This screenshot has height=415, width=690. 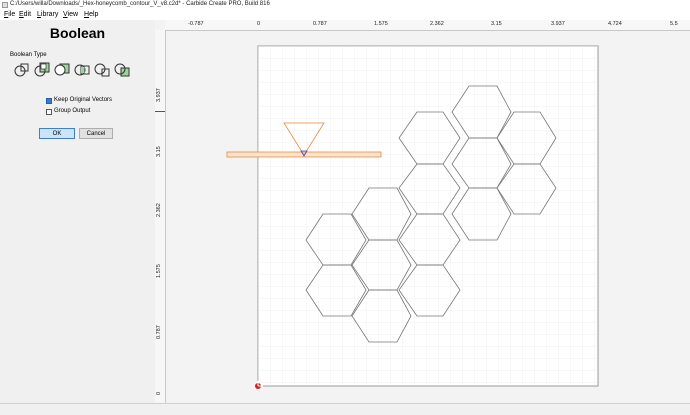 What do you see at coordinates (5, 5) in the screenshot?
I see `app-icon` at bounding box center [5, 5].